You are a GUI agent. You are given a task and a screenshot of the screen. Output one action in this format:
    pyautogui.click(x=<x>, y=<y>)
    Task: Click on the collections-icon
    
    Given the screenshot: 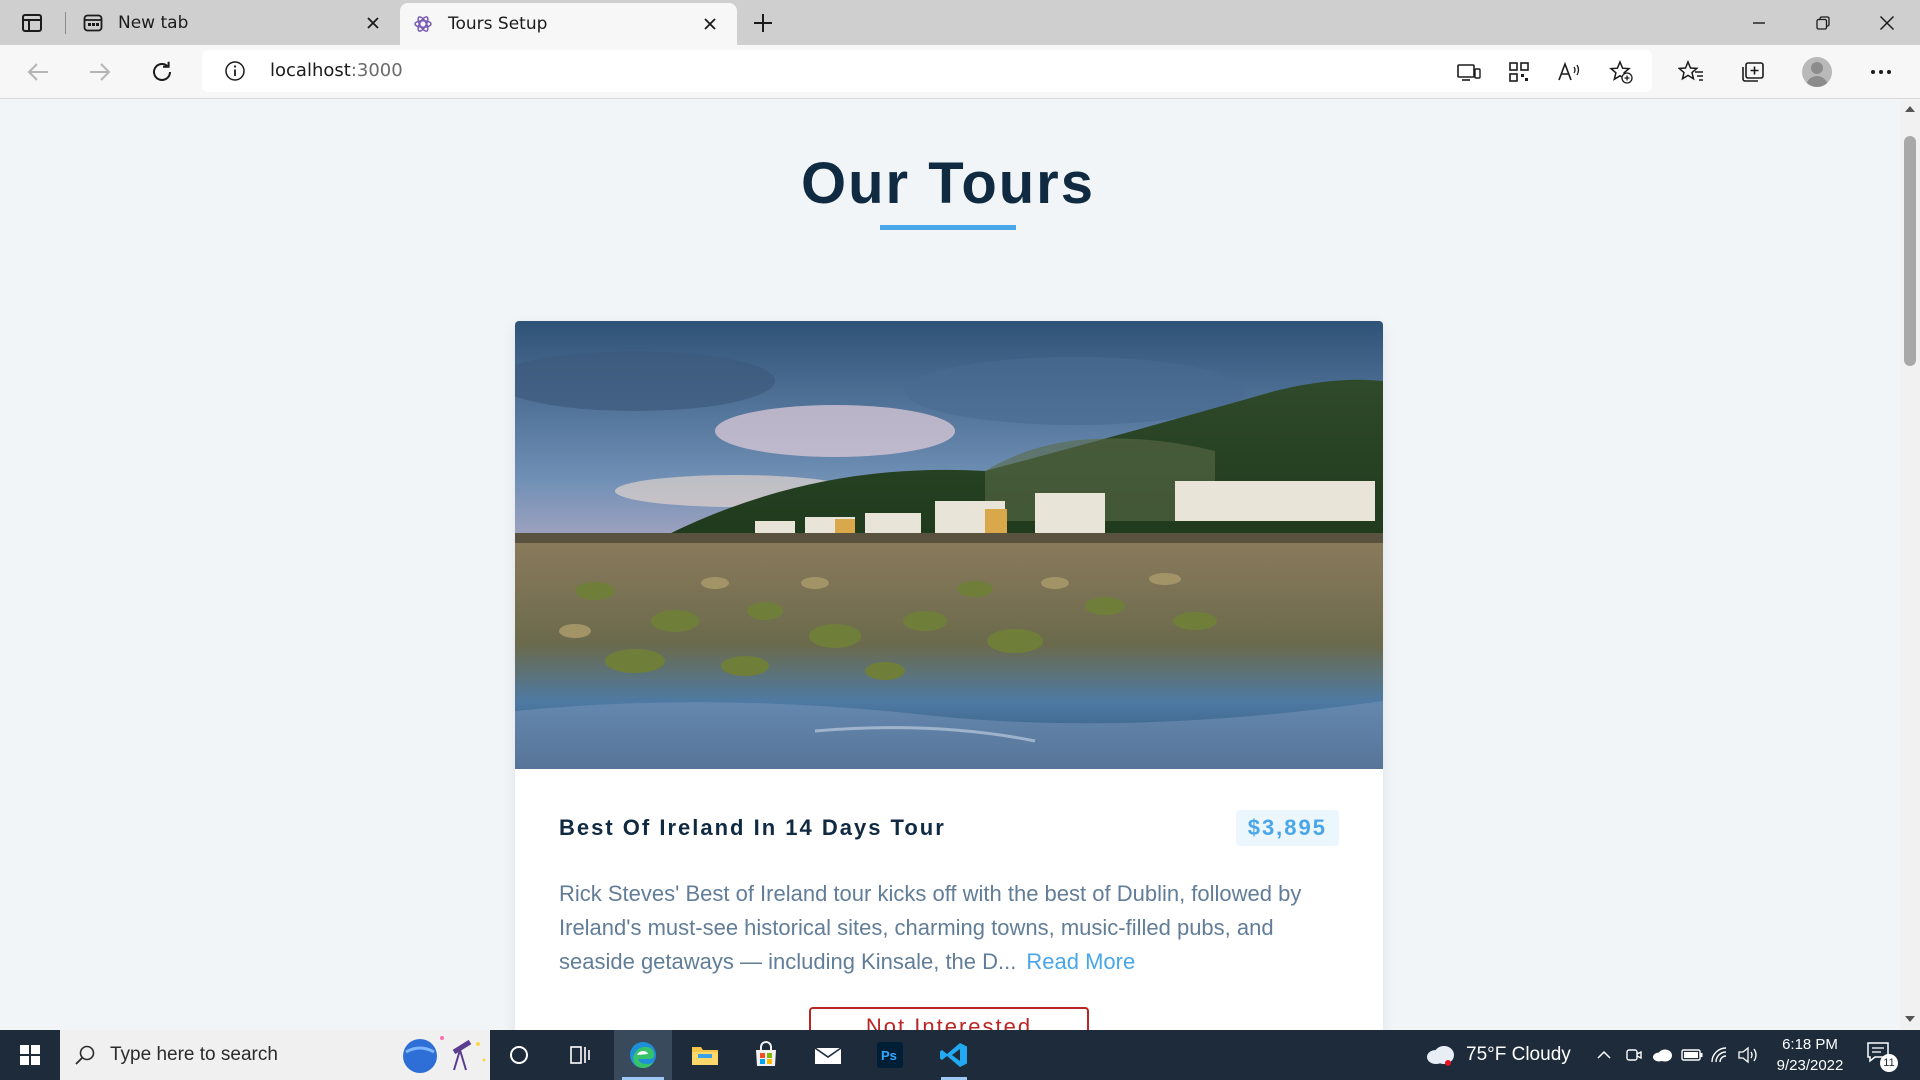 What is the action you would take?
    pyautogui.click(x=1753, y=72)
    